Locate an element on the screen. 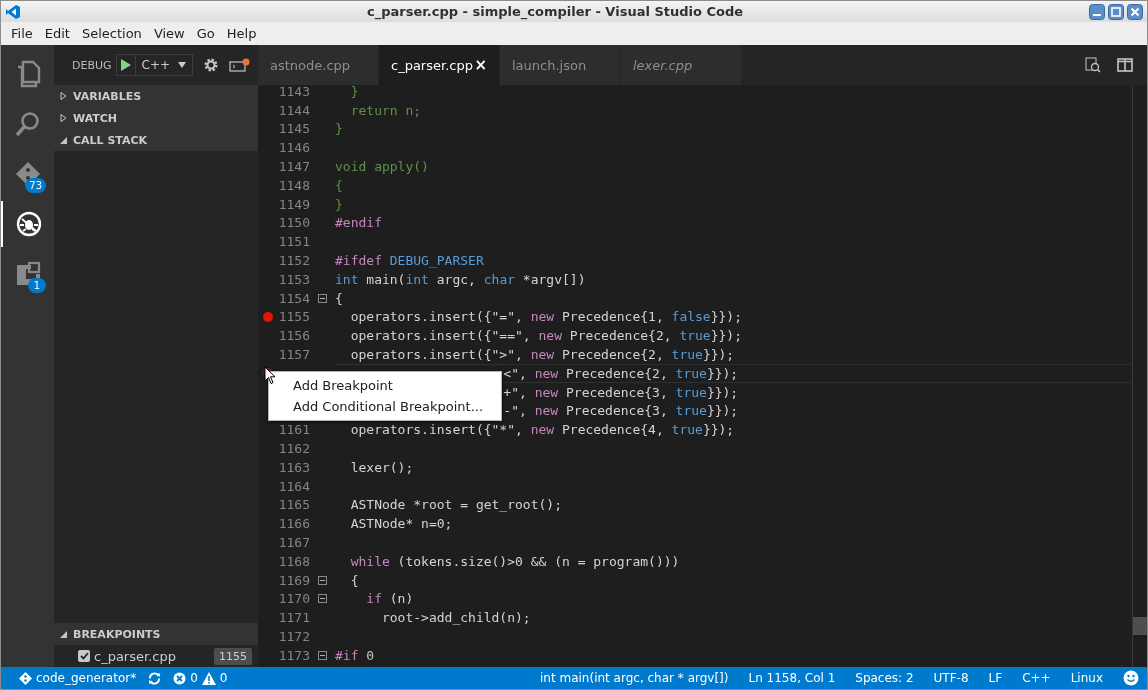  line-number: 1147 is located at coordinates (294, 167).